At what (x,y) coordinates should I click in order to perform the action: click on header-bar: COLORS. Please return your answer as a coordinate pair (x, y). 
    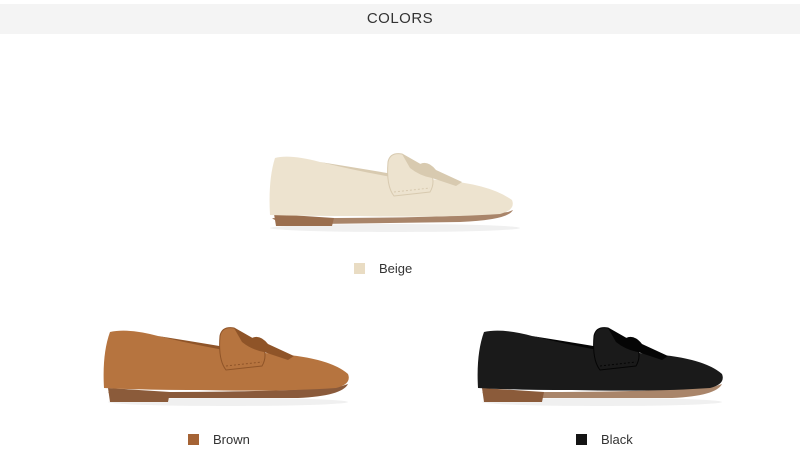
    Looking at the image, I should click on (400, 19).